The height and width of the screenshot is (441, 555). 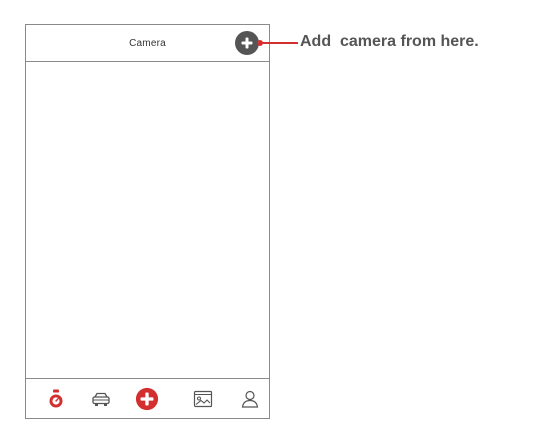 I want to click on car-icon, so click(x=101, y=399).